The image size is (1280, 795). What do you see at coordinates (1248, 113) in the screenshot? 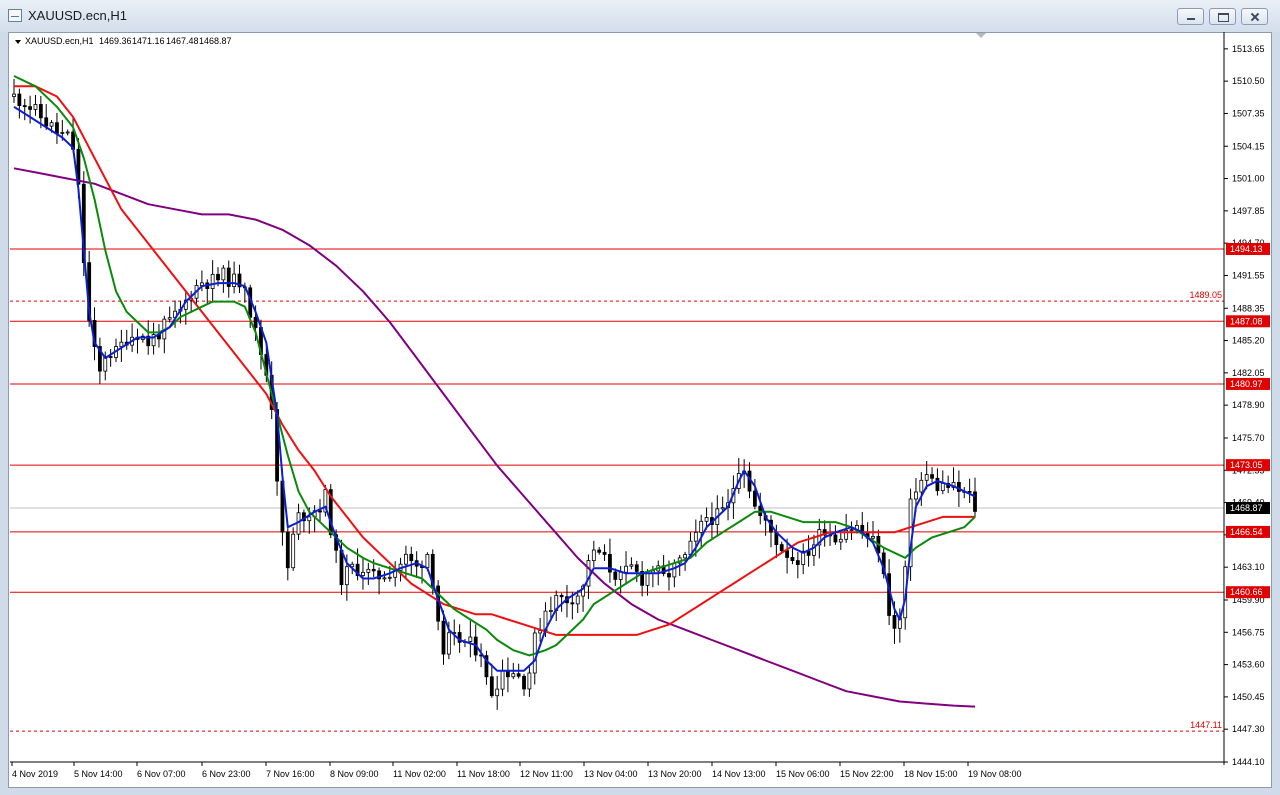
I see `price-tick-label: 1507.35` at bounding box center [1248, 113].